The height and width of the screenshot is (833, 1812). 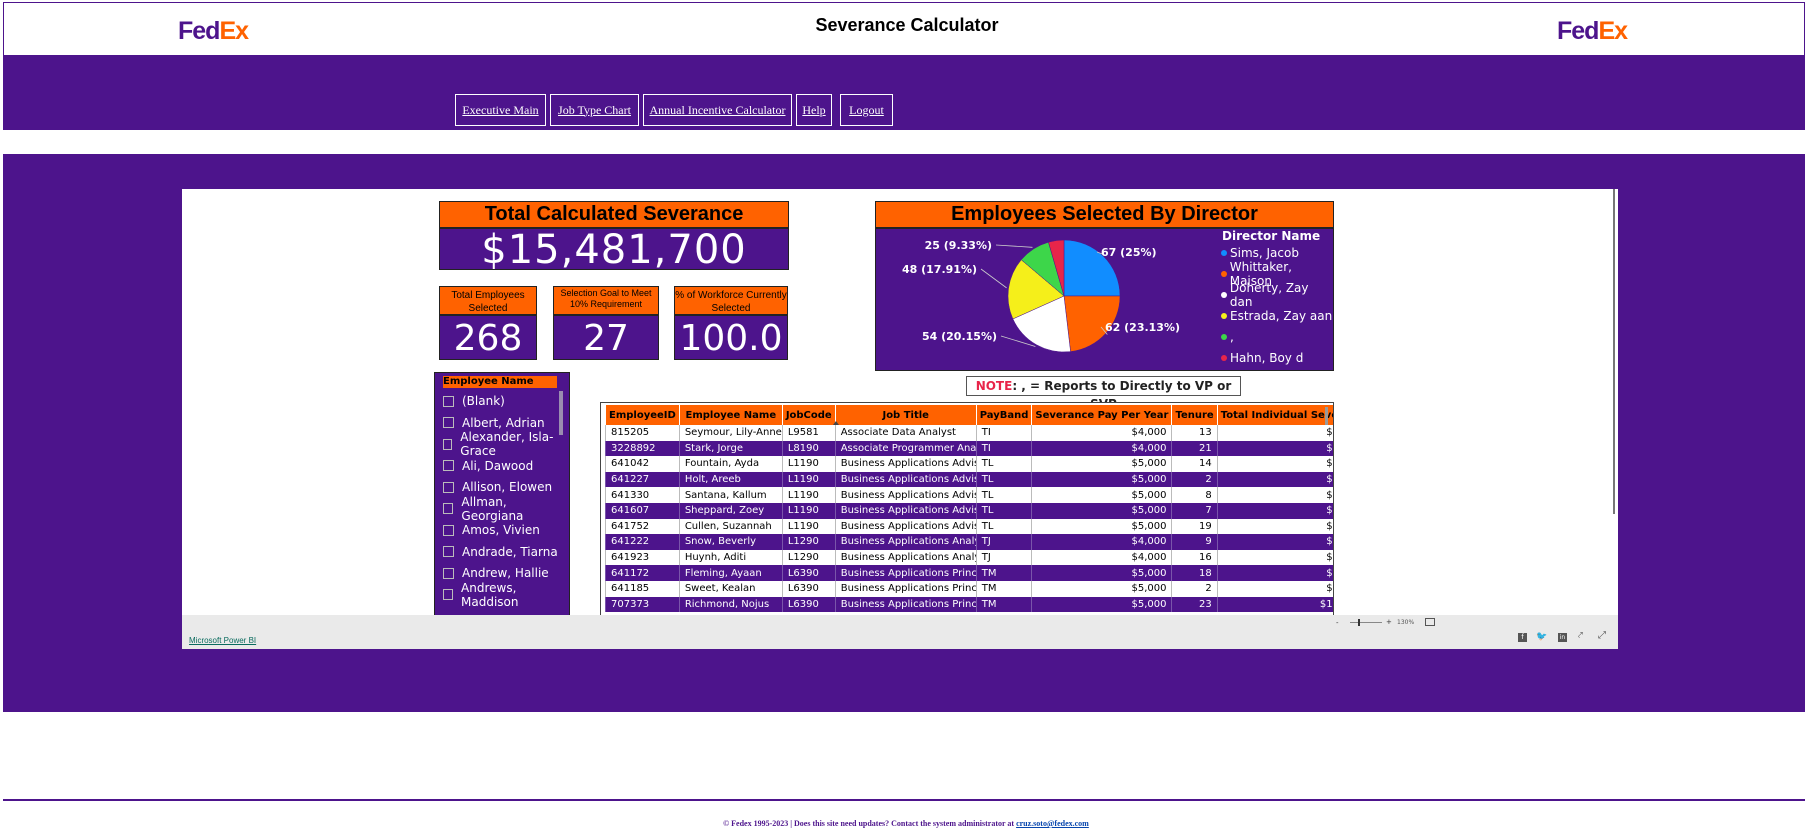 What do you see at coordinates (1277, 357) in the screenshot?
I see `legend-item: Hahn, Boy d` at bounding box center [1277, 357].